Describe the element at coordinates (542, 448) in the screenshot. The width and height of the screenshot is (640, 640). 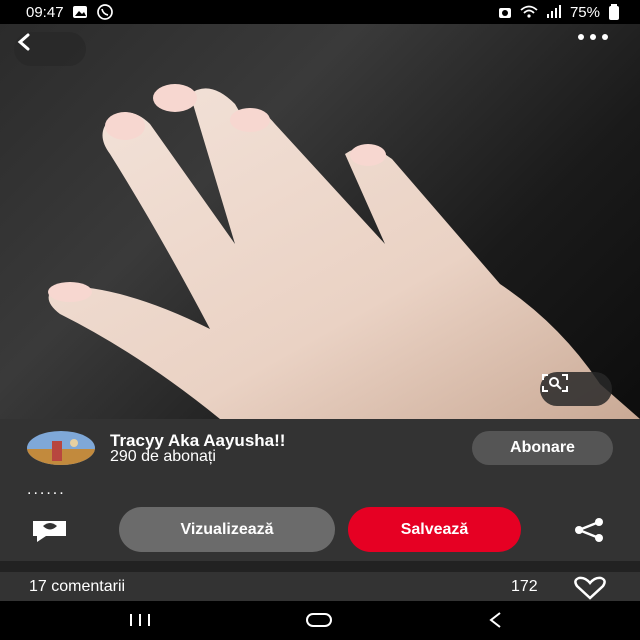
I see `follow-button: Abonare` at that location.